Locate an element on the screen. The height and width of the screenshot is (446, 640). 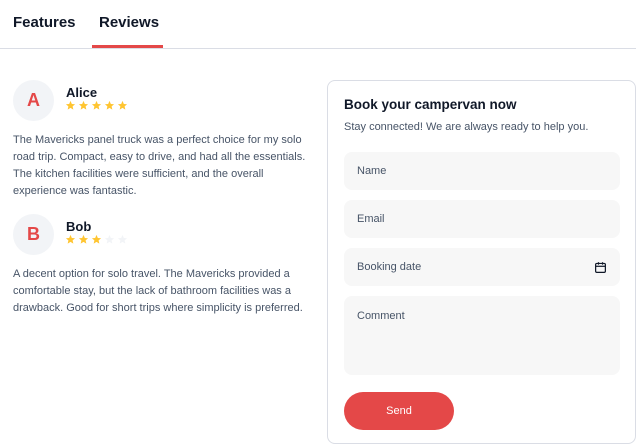
tab-bar: Features Reviews is located at coordinates (318, 24).